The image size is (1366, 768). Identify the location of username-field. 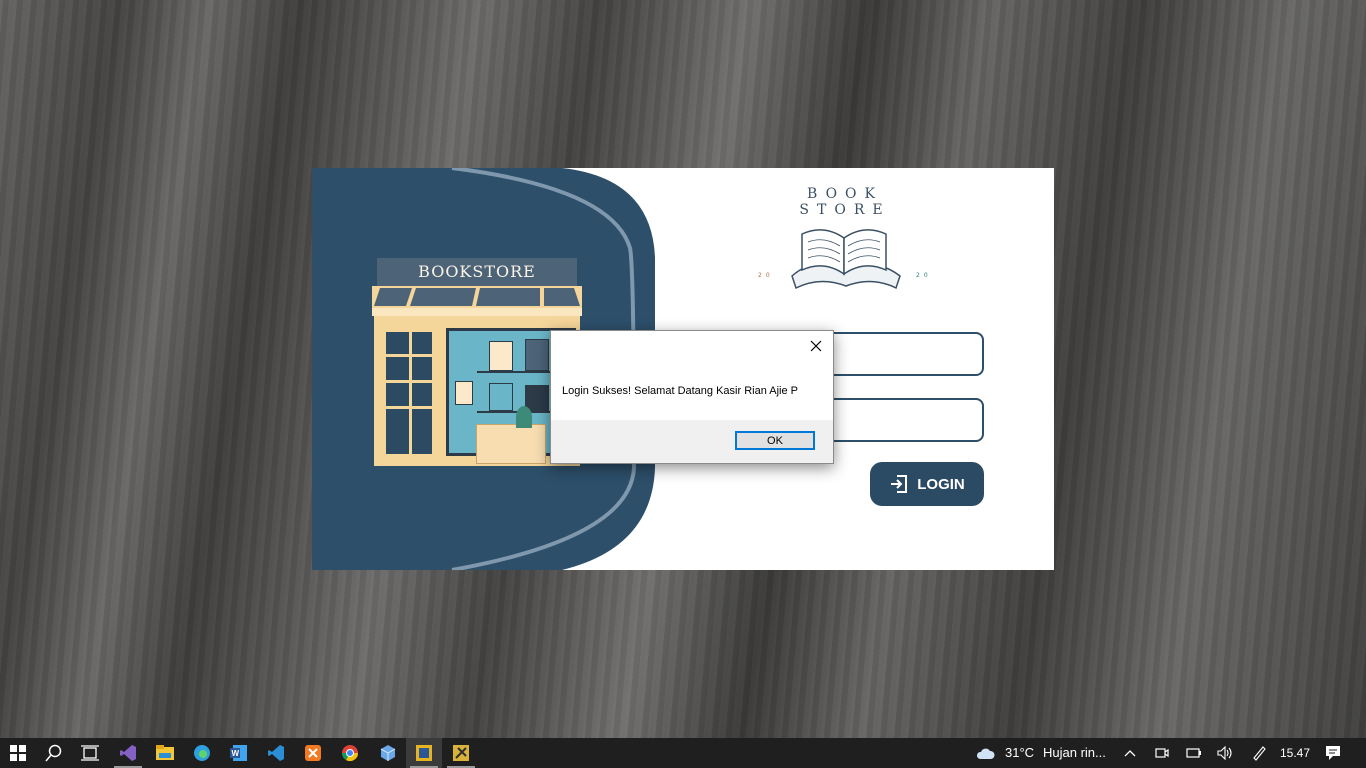
(898, 354).